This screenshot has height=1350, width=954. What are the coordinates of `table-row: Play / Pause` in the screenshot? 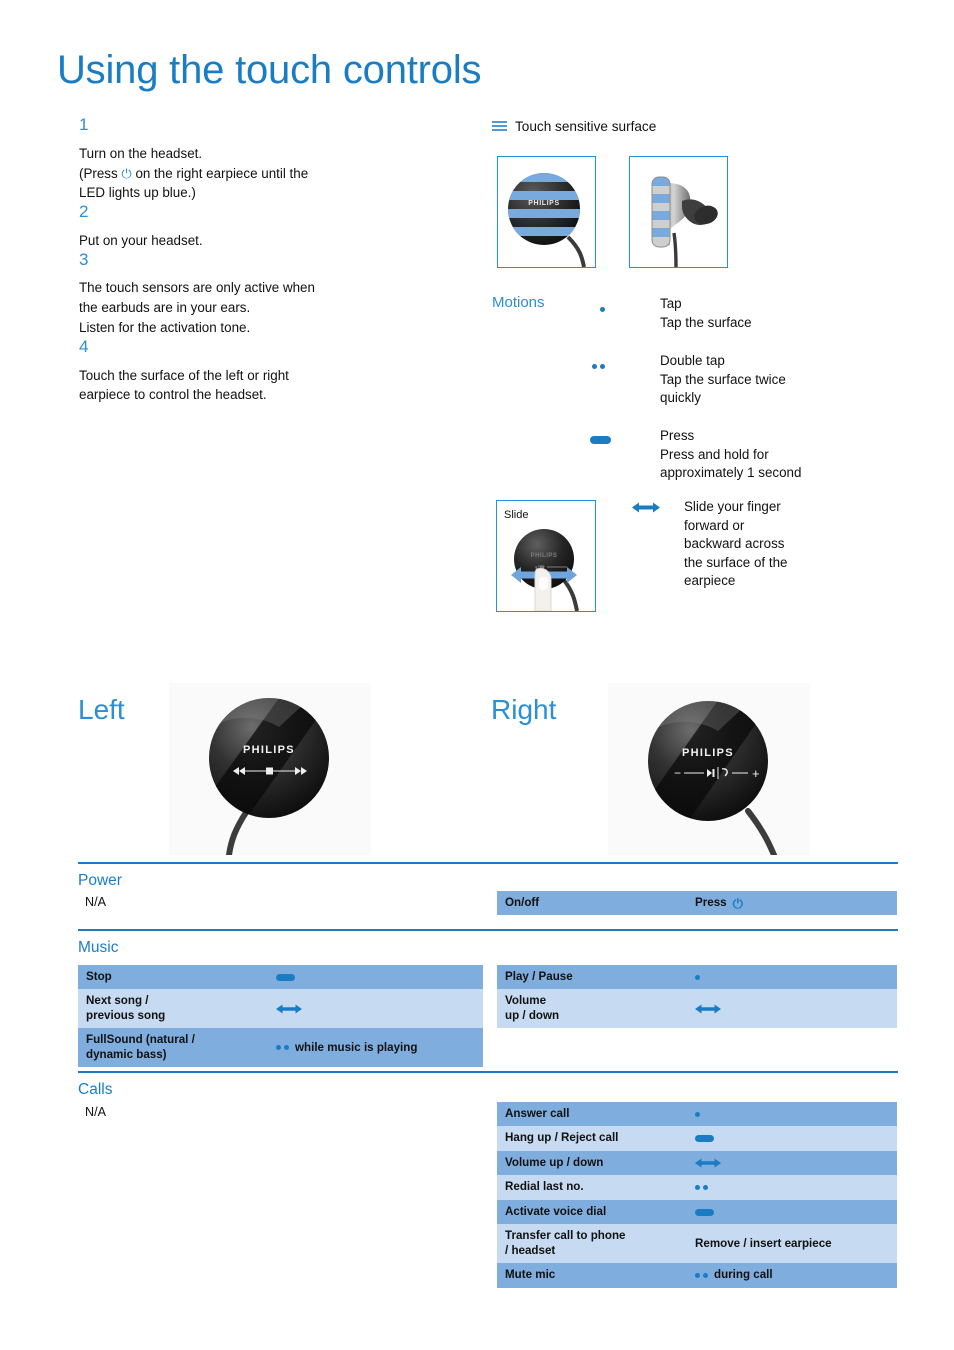 It's located at (697, 977).